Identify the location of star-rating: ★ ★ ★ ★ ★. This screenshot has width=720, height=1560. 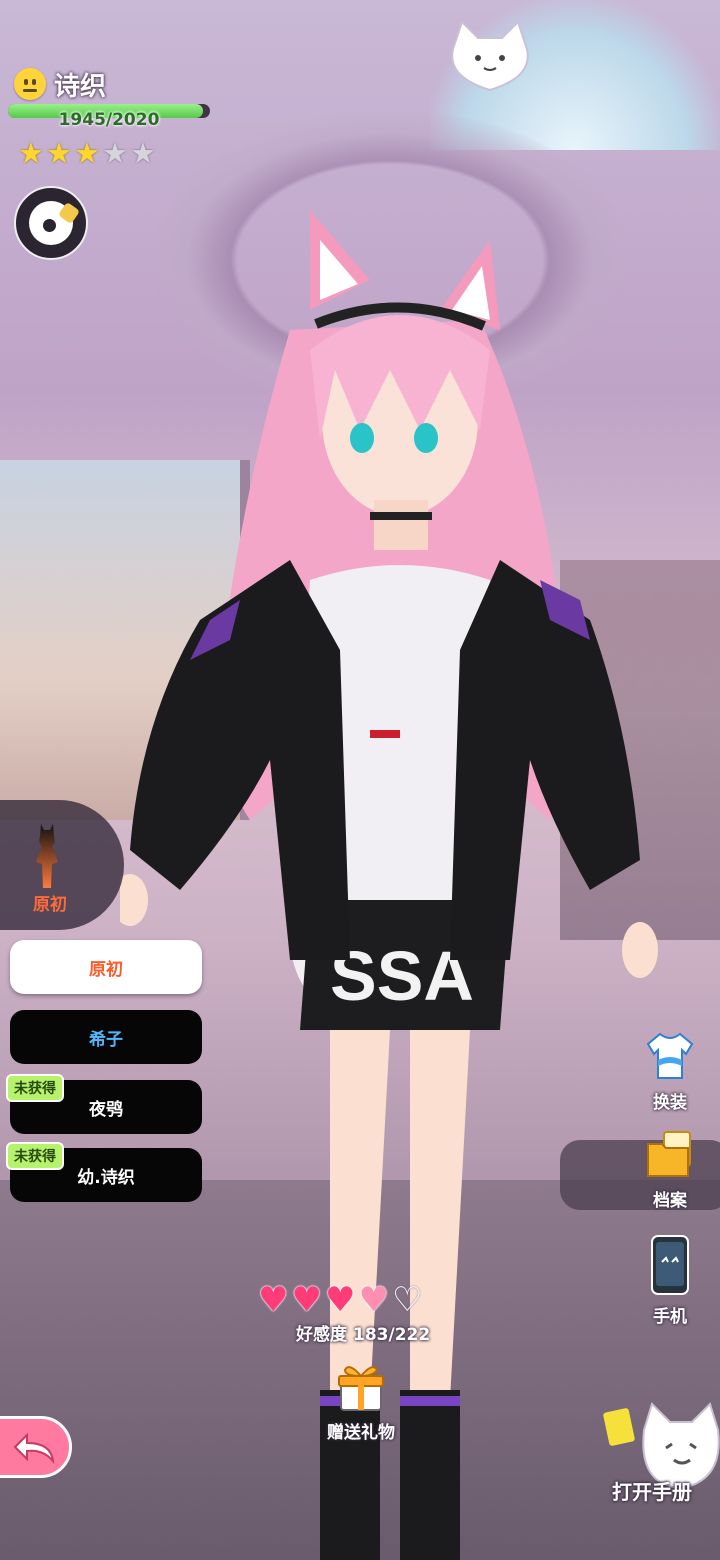
(87, 153).